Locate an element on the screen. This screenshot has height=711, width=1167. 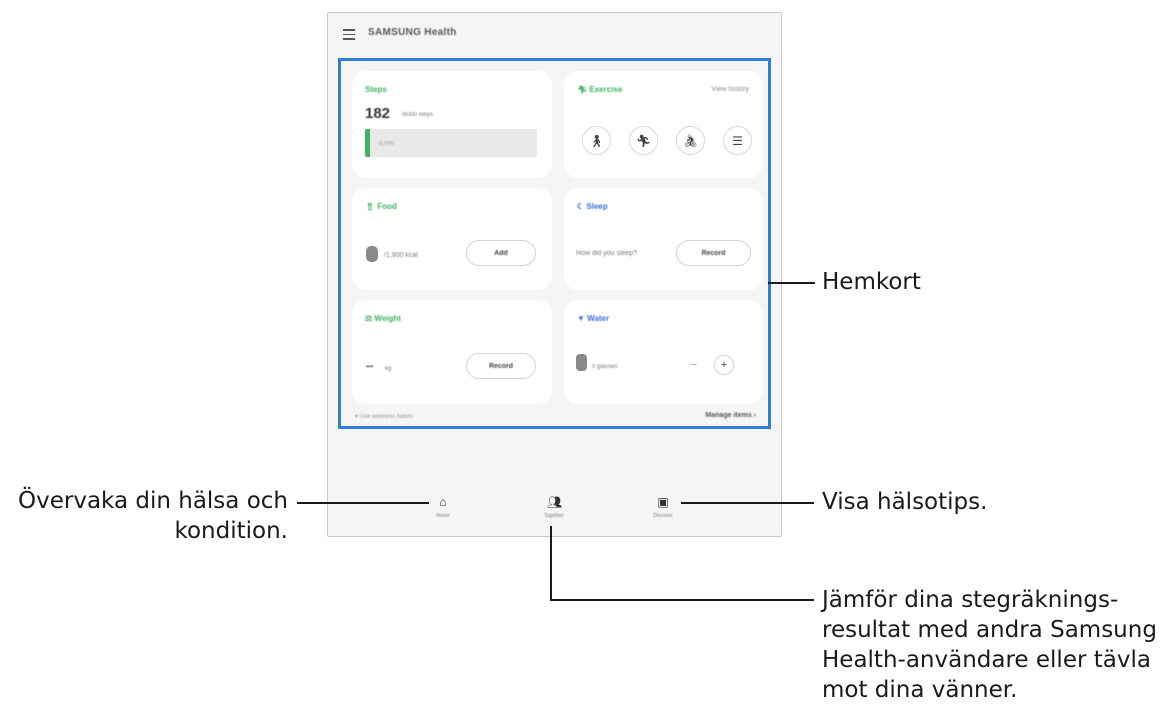
steps-card-title: Steps is located at coordinates (376, 89).